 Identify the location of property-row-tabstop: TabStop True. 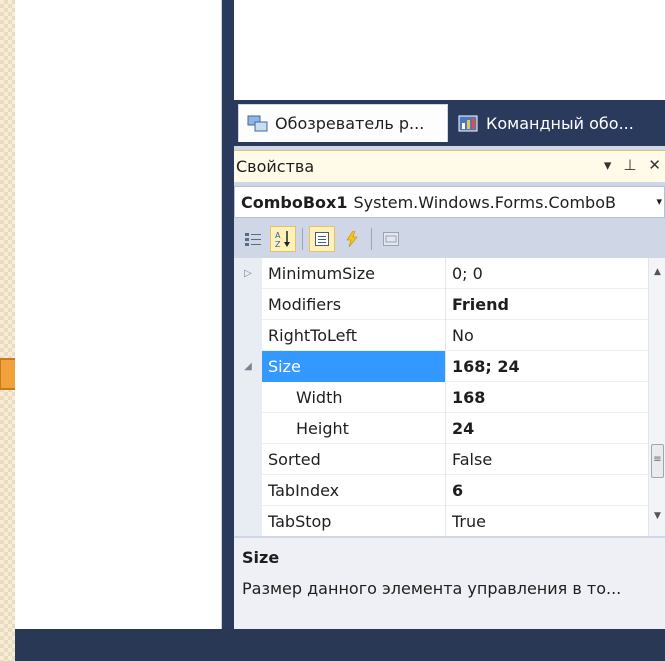
(441, 520).